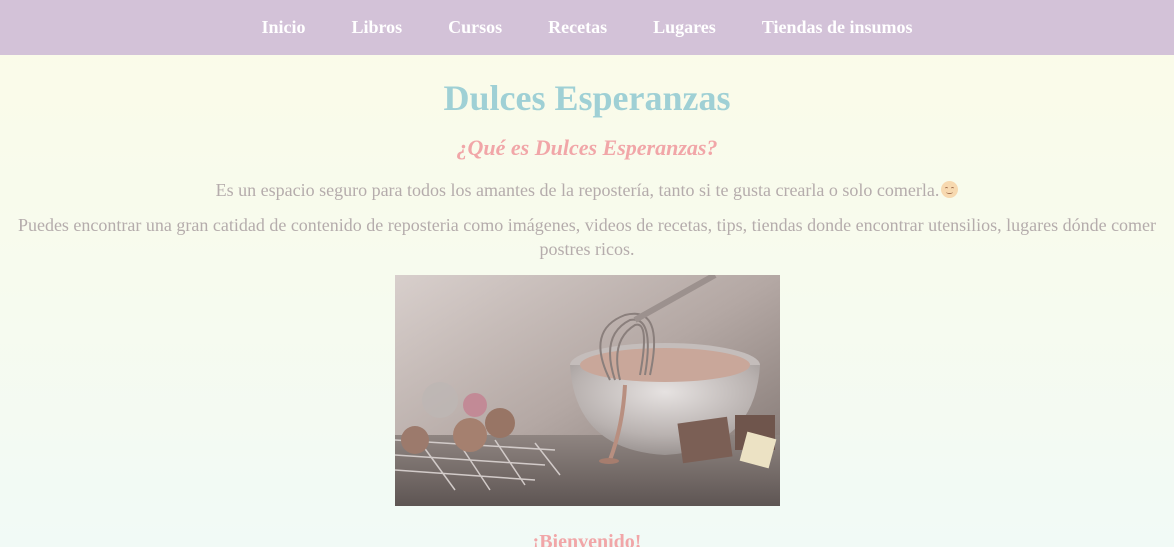 The height and width of the screenshot is (547, 1174). What do you see at coordinates (283, 27) in the screenshot?
I see `nav-link-inicio: Inicio` at bounding box center [283, 27].